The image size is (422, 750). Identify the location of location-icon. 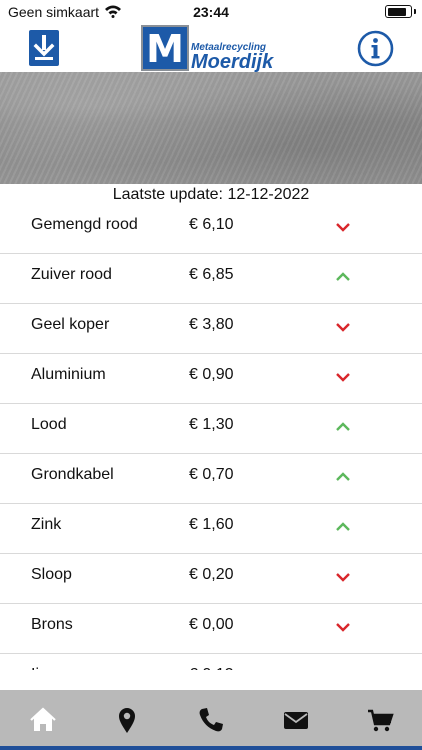
(127, 720).